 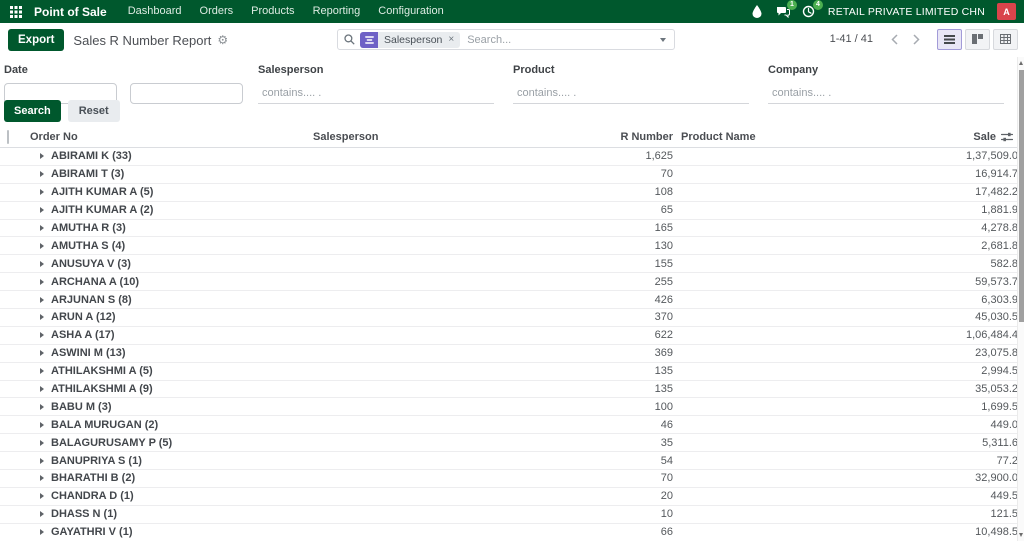 What do you see at coordinates (512, 246) in the screenshot?
I see `table-row: AMUTHA S (4) 130 2,681.8` at bounding box center [512, 246].